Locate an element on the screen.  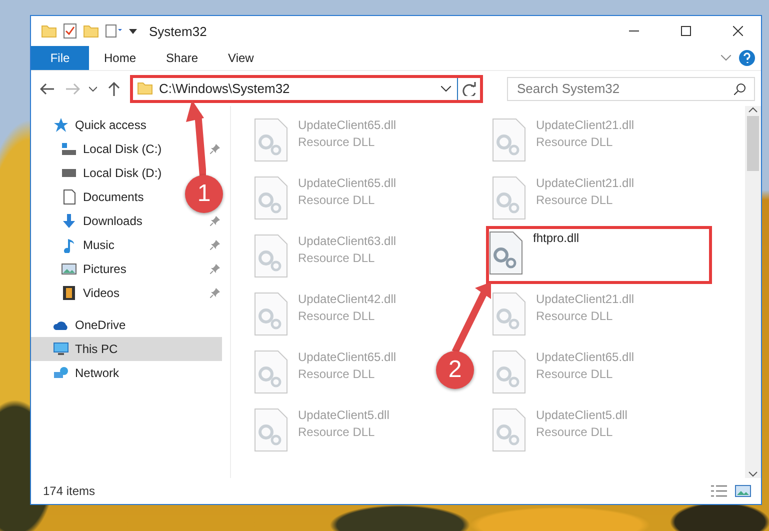
search-icon is located at coordinates (740, 88).